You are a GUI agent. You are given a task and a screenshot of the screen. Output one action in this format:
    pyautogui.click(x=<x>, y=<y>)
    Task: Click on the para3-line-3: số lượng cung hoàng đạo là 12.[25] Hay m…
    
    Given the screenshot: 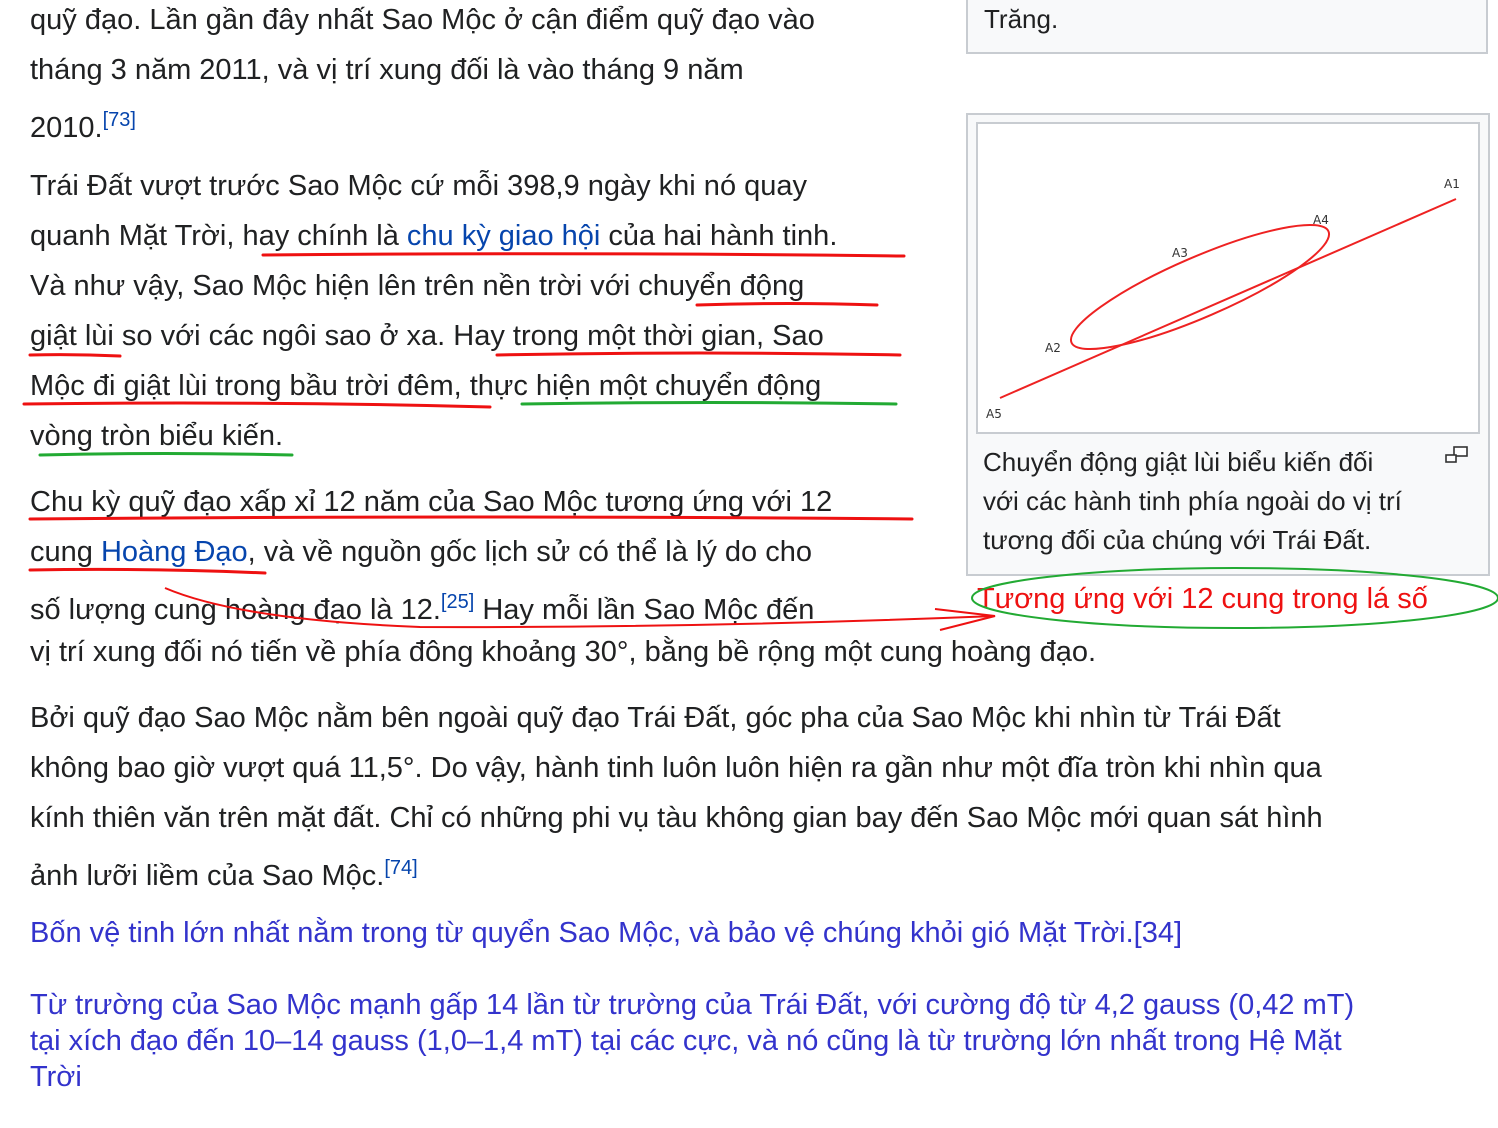 What is the action you would take?
    pyautogui.click(x=422, y=608)
    